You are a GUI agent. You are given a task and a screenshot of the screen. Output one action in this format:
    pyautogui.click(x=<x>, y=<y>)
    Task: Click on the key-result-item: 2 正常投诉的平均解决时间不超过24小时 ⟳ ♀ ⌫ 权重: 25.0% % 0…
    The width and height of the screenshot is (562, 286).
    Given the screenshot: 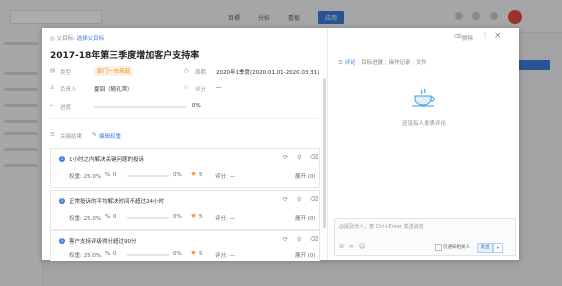 What is the action you would take?
    pyautogui.click(x=185, y=210)
    